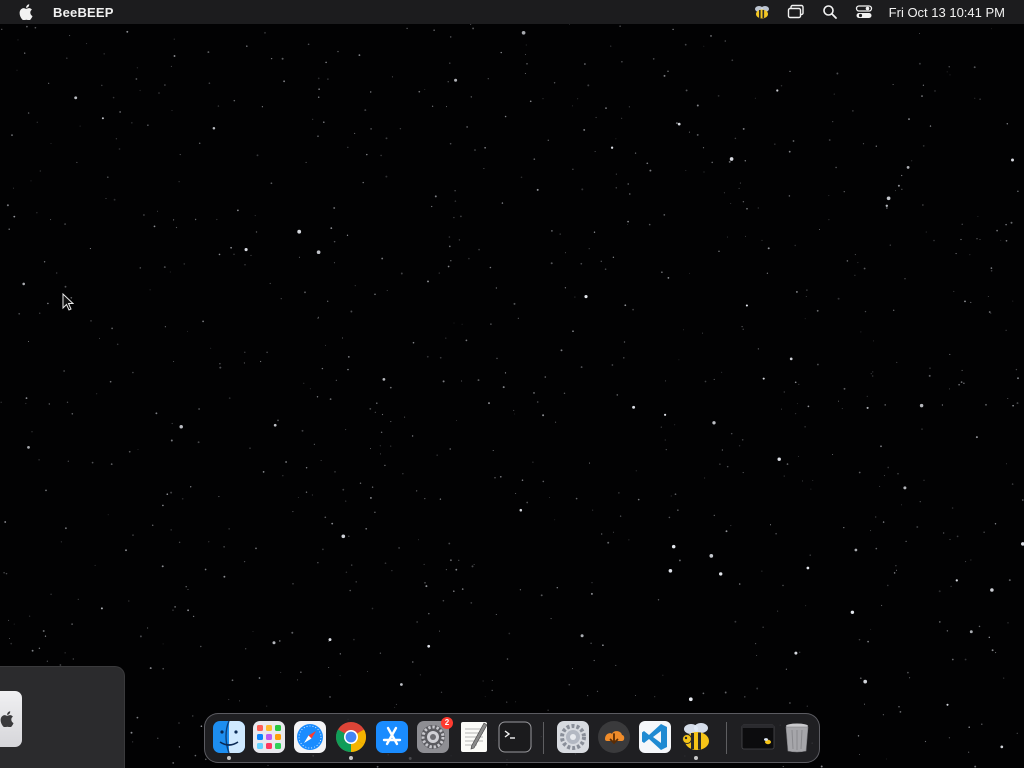 This screenshot has height=768, width=1024. Describe the element at coordinates (434, 735) in the screenshot. I see `dock-item-system-settings: 2` at that location.